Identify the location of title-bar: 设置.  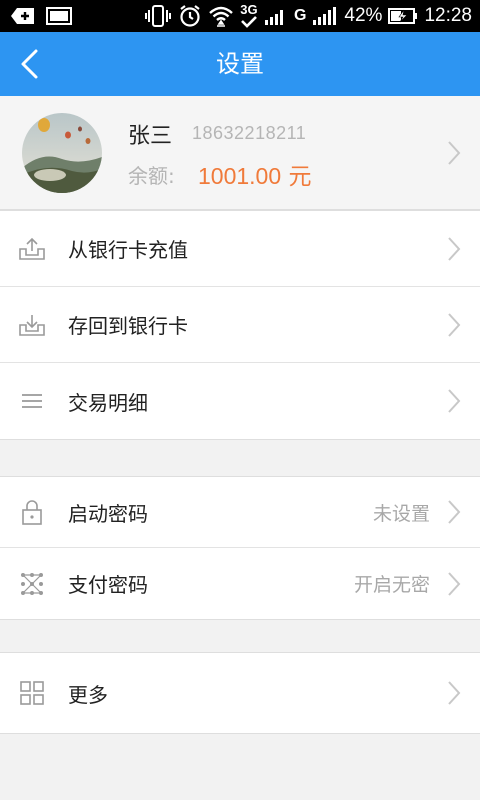
(240, 64).